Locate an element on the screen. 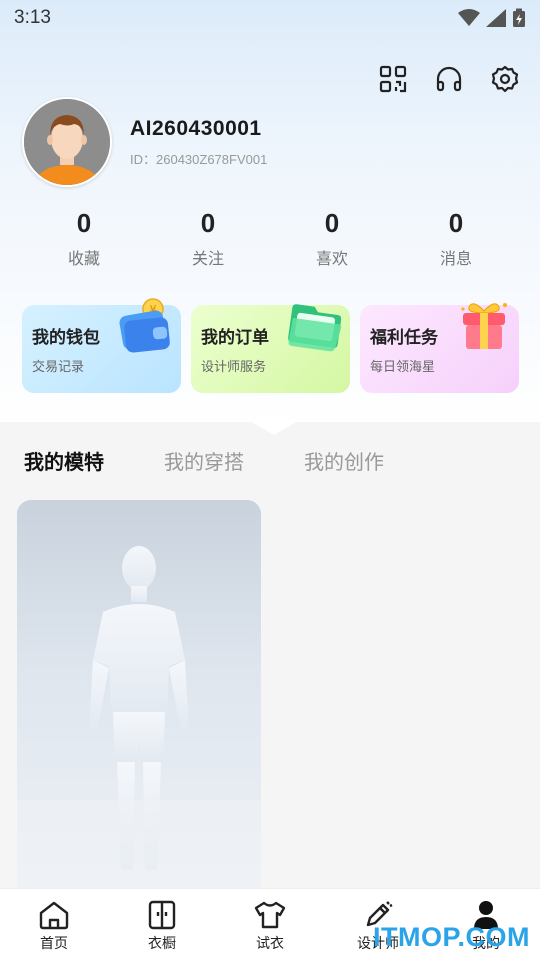 The width and height of the screenshot is (540, 960). stat-favorites: 0 收藏 is located at coordinates (84, 238).